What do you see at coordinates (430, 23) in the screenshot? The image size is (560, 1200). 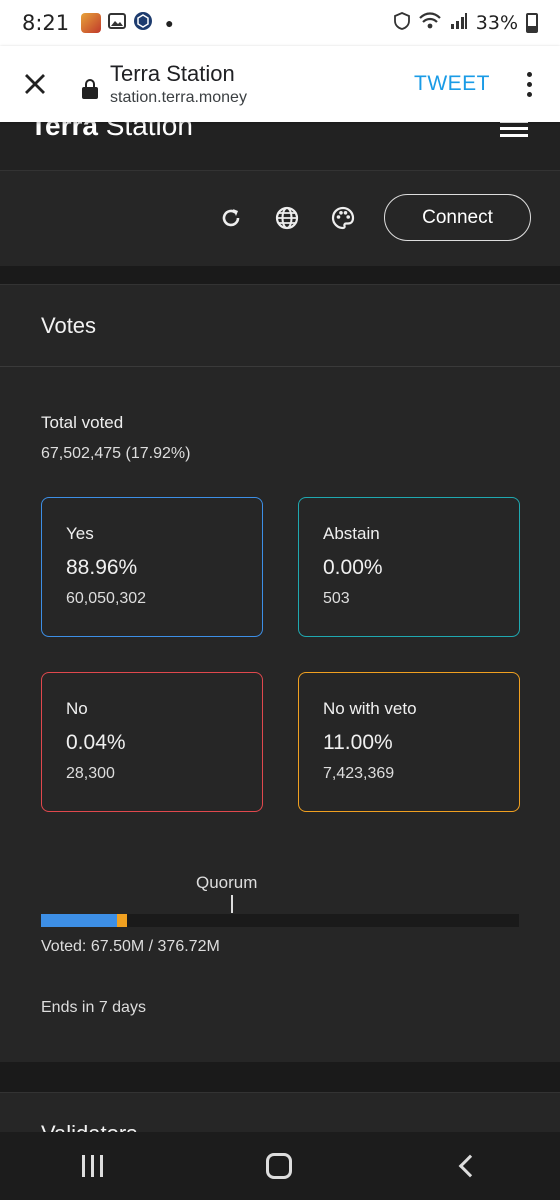 I see `wifi-icon` at bounding box center [430, 23].